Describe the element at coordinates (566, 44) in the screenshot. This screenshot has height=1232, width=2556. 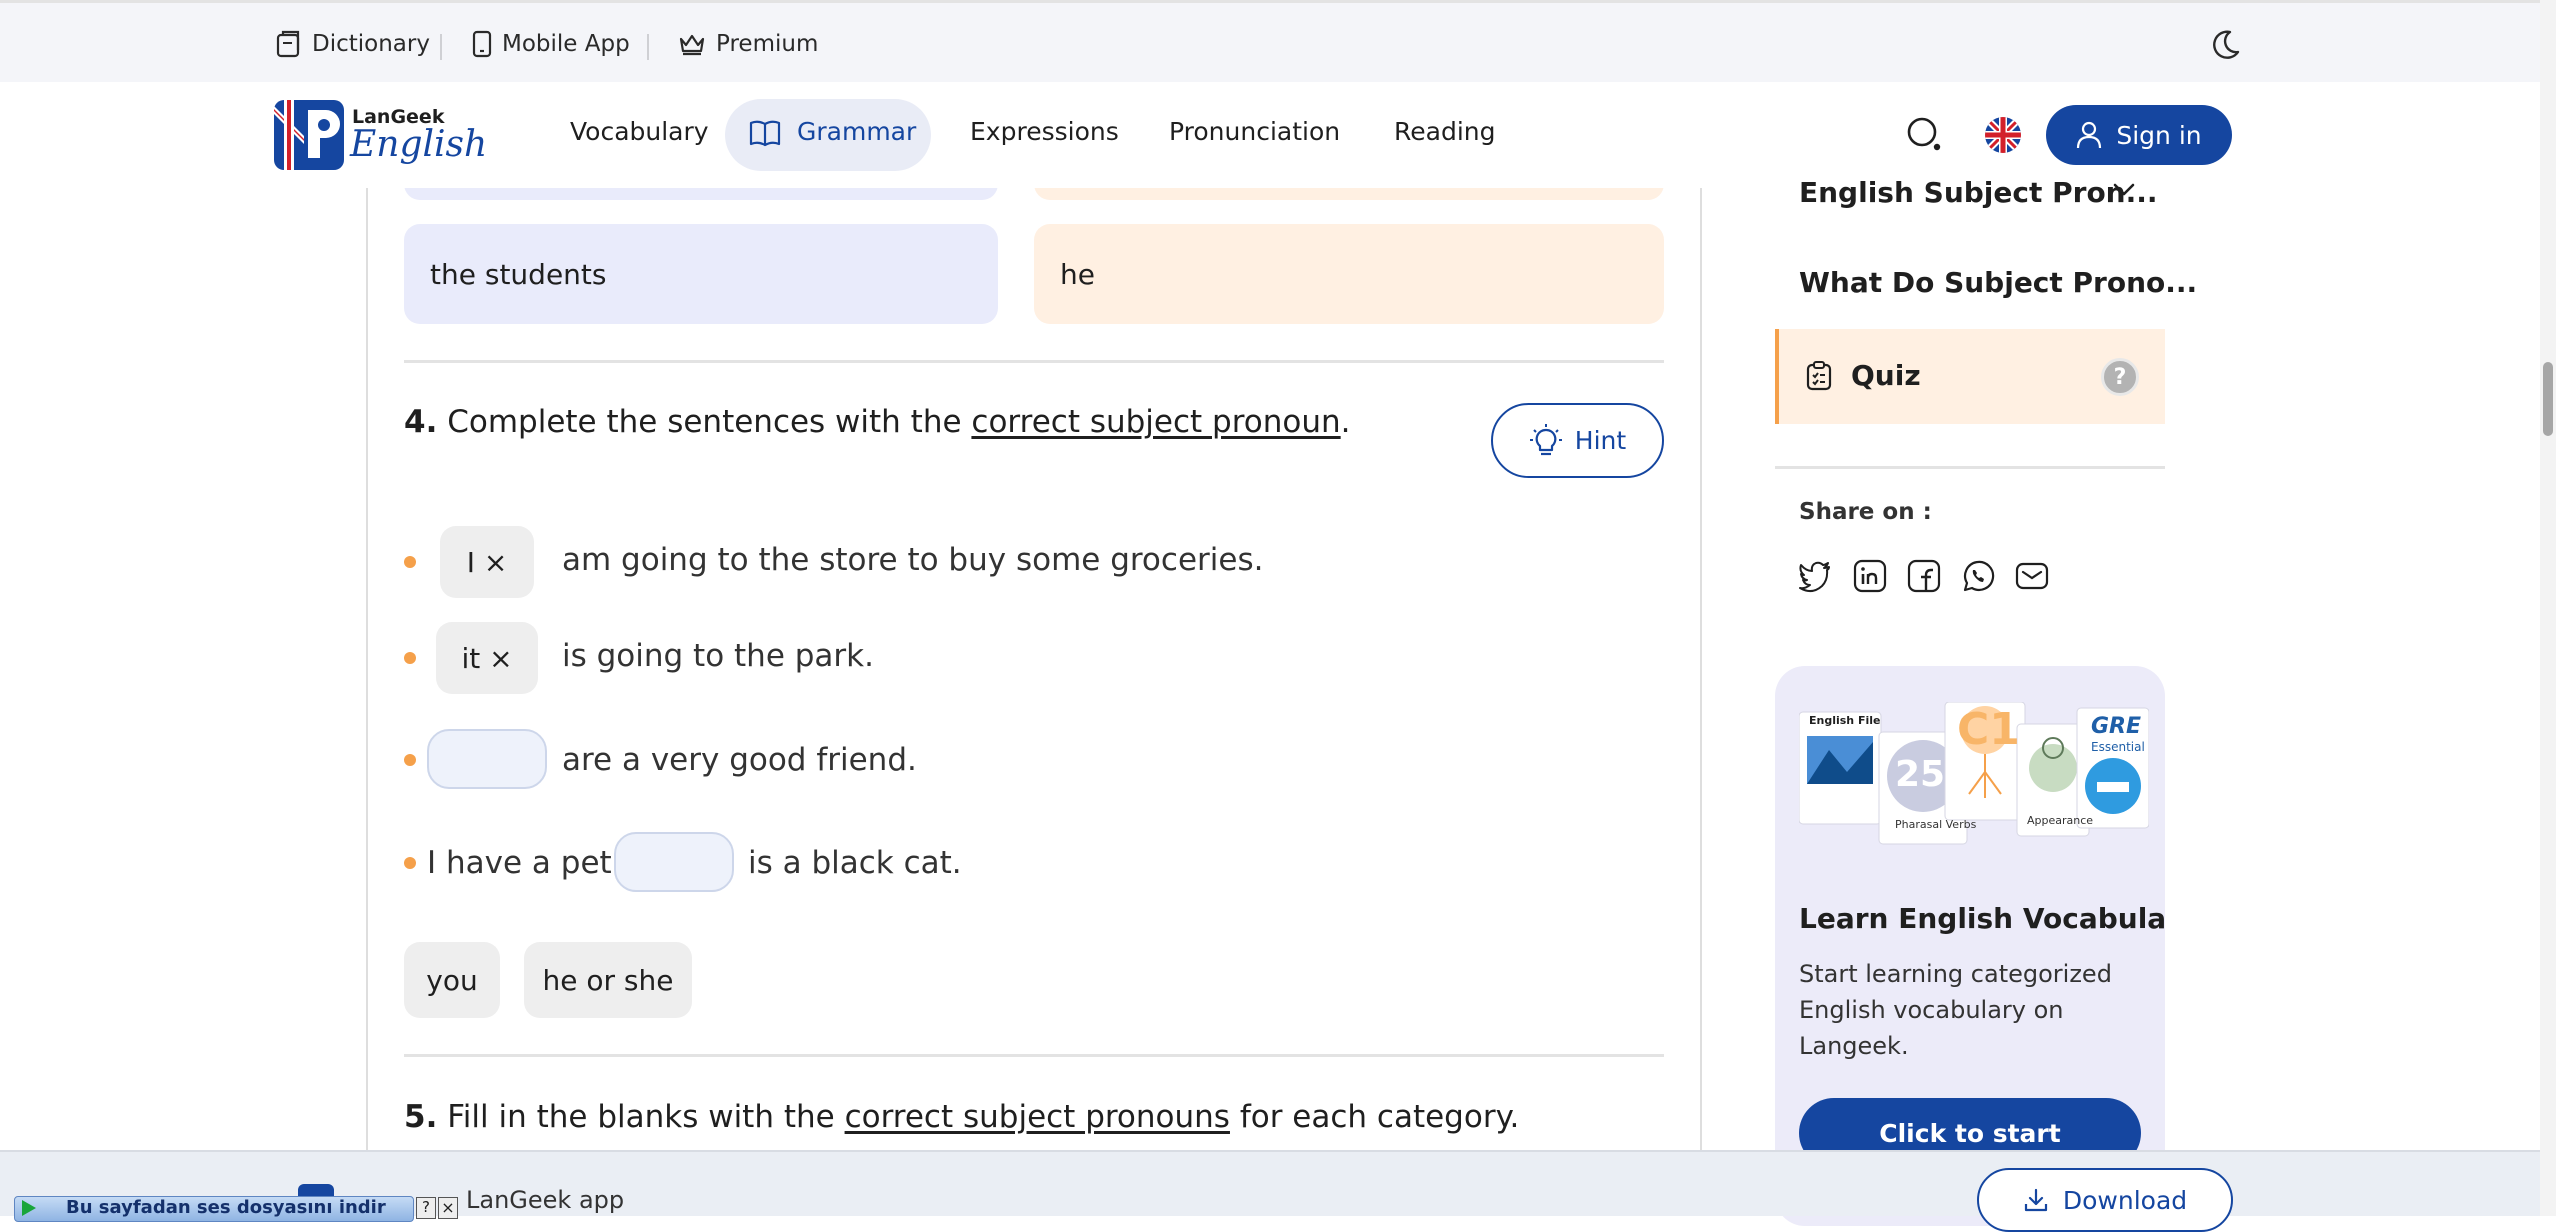
I see `mobile-app-label: Mobile App` at that location.